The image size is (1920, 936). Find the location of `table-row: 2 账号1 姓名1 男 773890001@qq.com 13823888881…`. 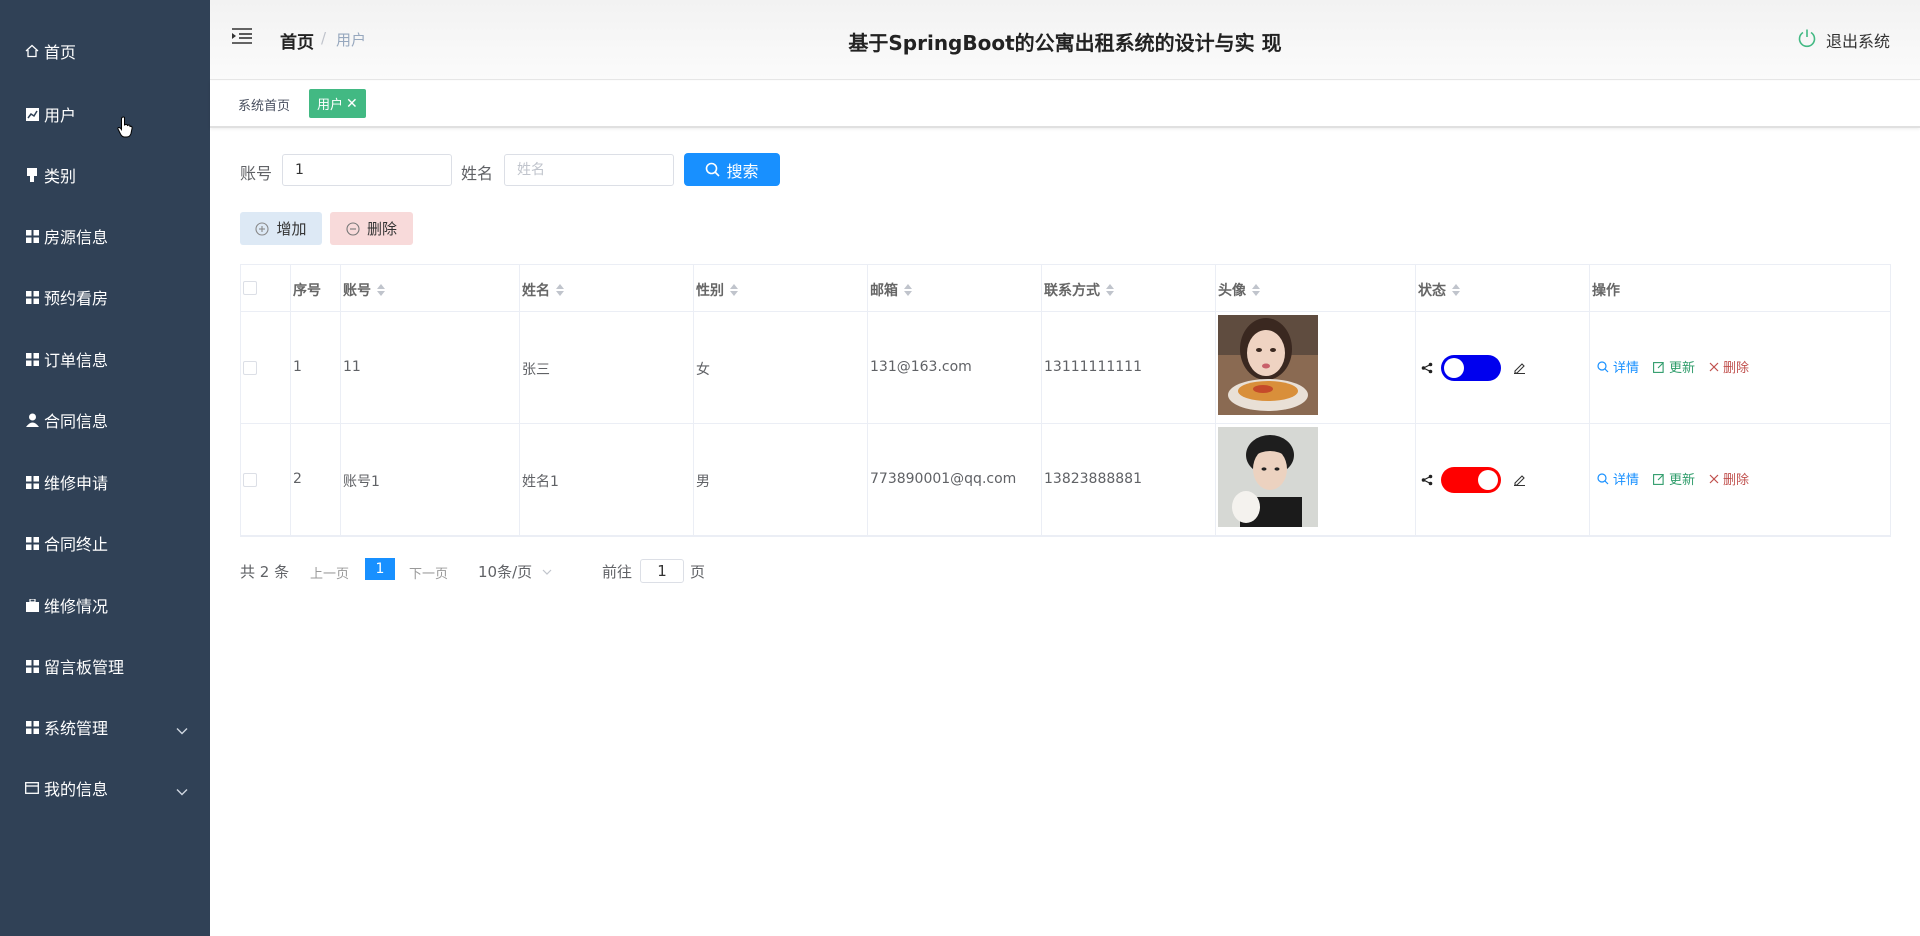

table-row: 2 账号1 姓名1 男 773890001@qq.com 13823888881… is located at coordinates (1065, 480).